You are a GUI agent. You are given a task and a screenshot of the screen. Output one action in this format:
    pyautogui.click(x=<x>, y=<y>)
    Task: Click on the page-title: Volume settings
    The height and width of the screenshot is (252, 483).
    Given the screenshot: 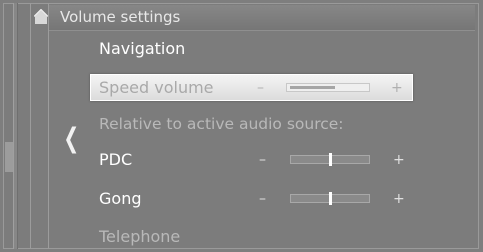 What is the action you would take?
    pyautogui.click(x=120, y=17)
    